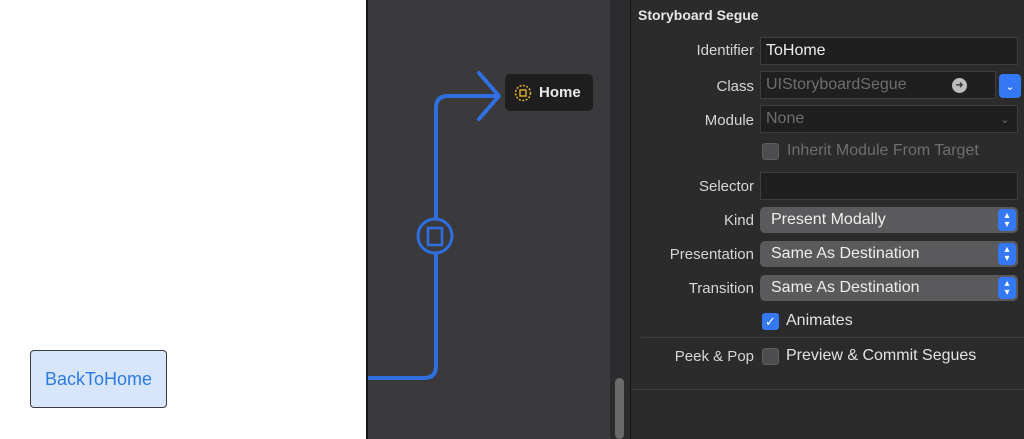 This screenshot has width=1024, height=439. I want to click on transition-popup-chevron-icon: ▴ ▾, so click(1007, 288).